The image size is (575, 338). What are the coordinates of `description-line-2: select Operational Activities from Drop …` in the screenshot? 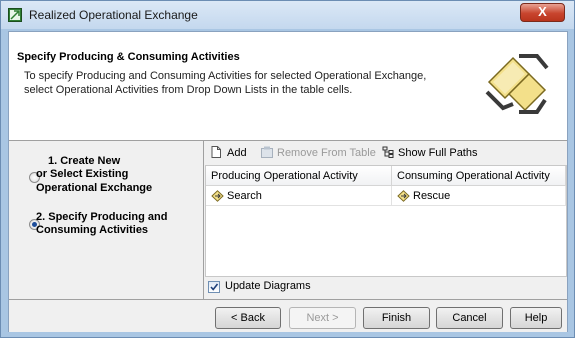 It's located at (188, 90).